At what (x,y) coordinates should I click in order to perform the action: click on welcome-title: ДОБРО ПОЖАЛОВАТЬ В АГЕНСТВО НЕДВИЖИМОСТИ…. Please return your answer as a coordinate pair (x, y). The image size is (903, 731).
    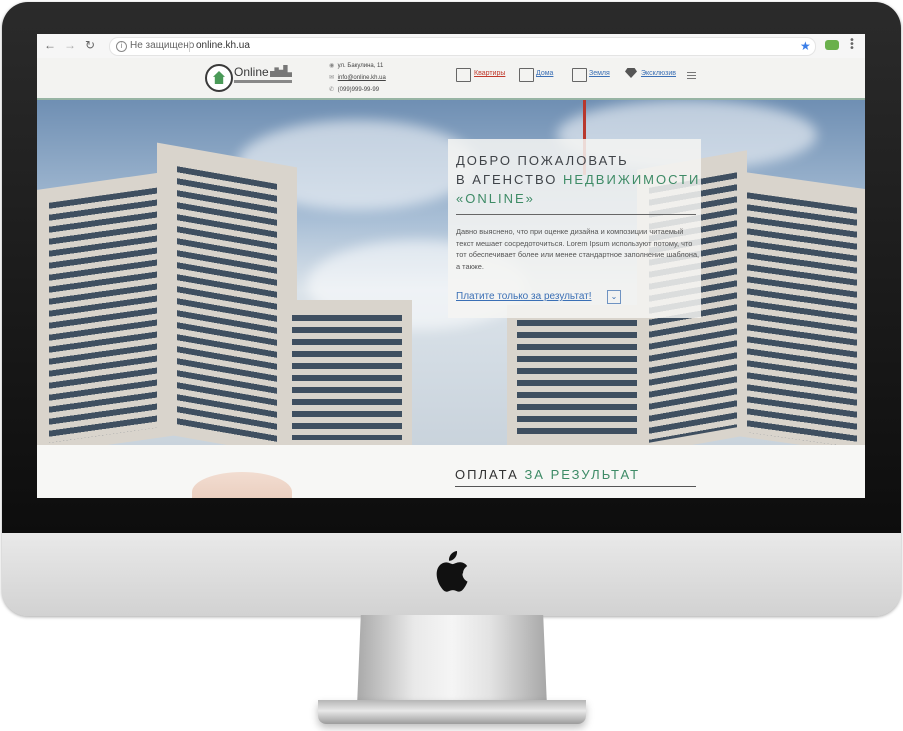
    Looking at the image, I should click on (578, 179).